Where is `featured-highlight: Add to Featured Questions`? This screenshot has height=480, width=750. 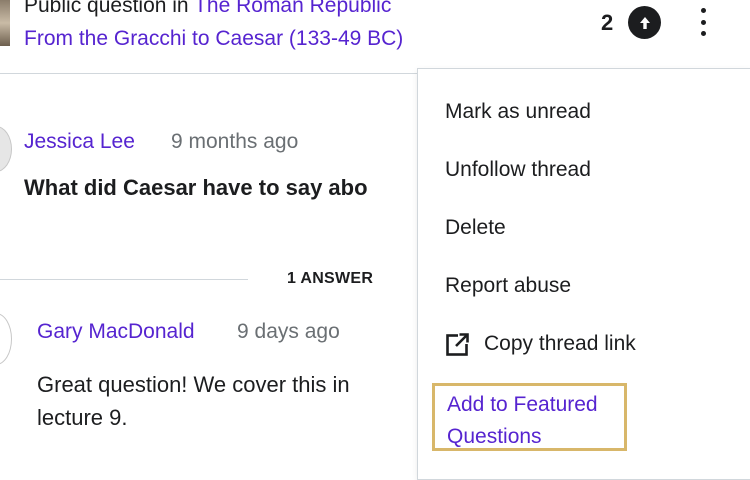 featured-highlight: Add to Featured Questions is located at coordinates (529, 417).